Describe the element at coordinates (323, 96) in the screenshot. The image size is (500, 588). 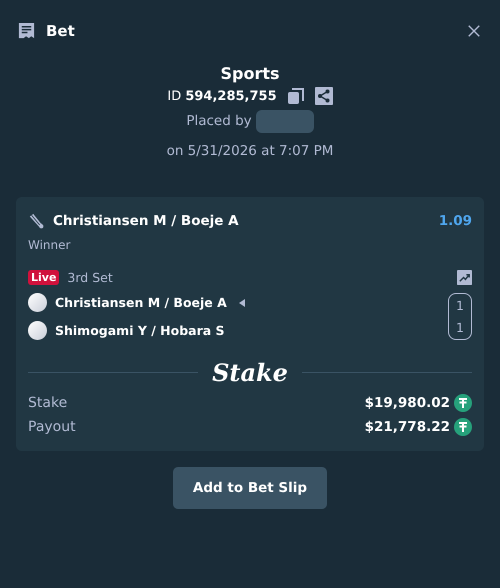
I see `share-icon` at that location.